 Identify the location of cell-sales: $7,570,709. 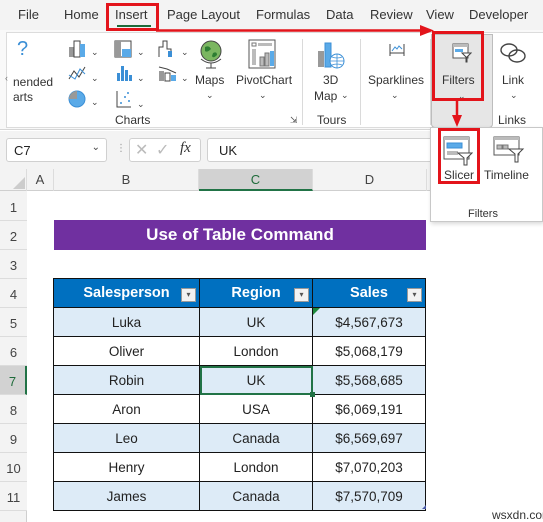
(369, 496).